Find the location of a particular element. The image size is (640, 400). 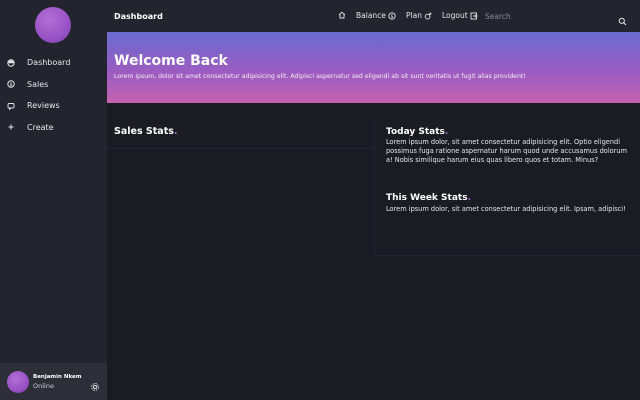

profile-info: Benjamin Nkem Online is located at coordinates (61, 382).